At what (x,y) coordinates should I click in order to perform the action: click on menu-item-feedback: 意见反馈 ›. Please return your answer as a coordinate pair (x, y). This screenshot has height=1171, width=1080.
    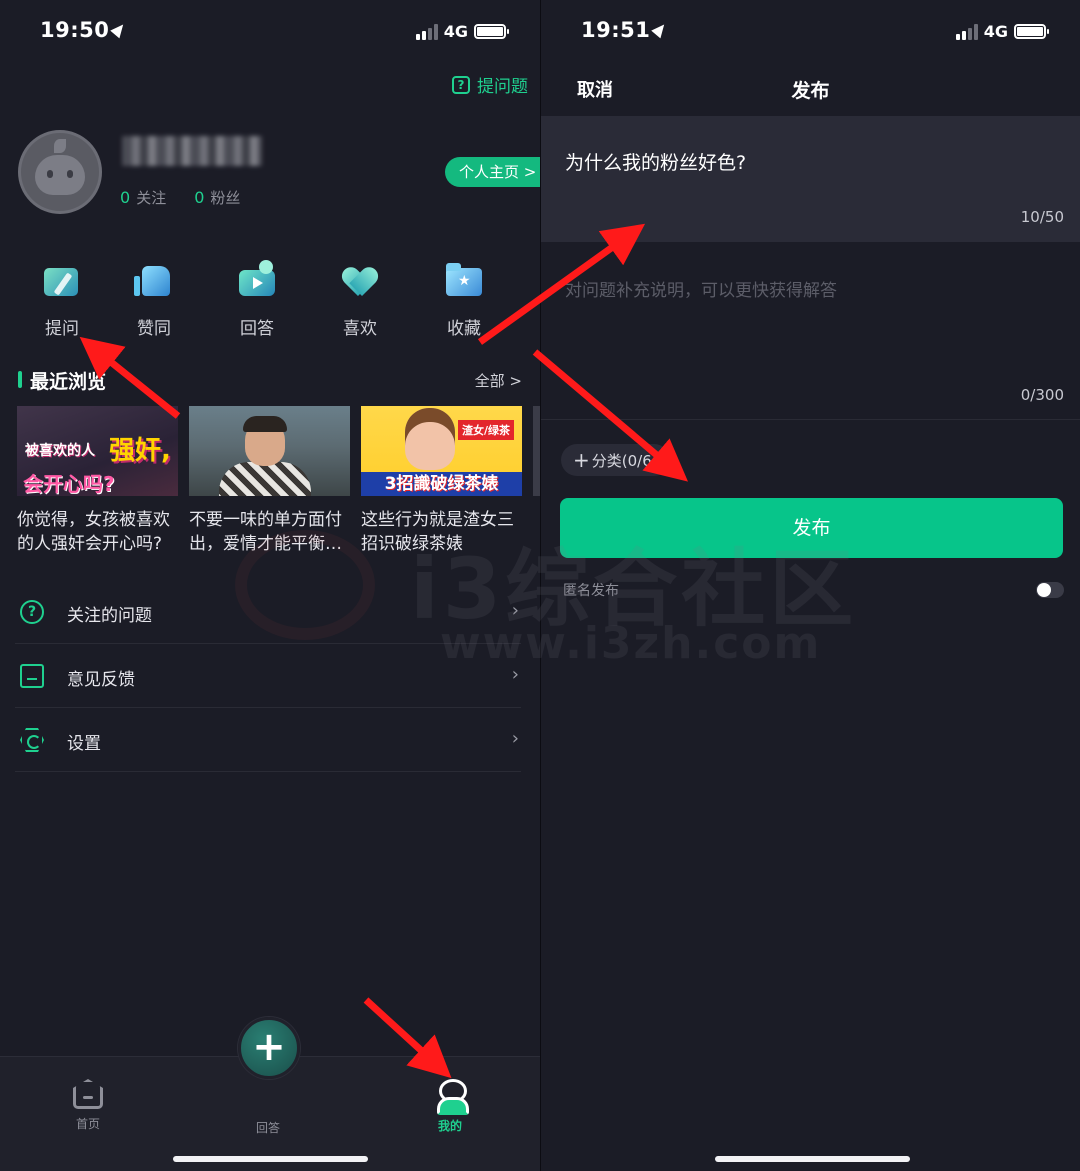
    Looking at the image, I should click on (268, 676).